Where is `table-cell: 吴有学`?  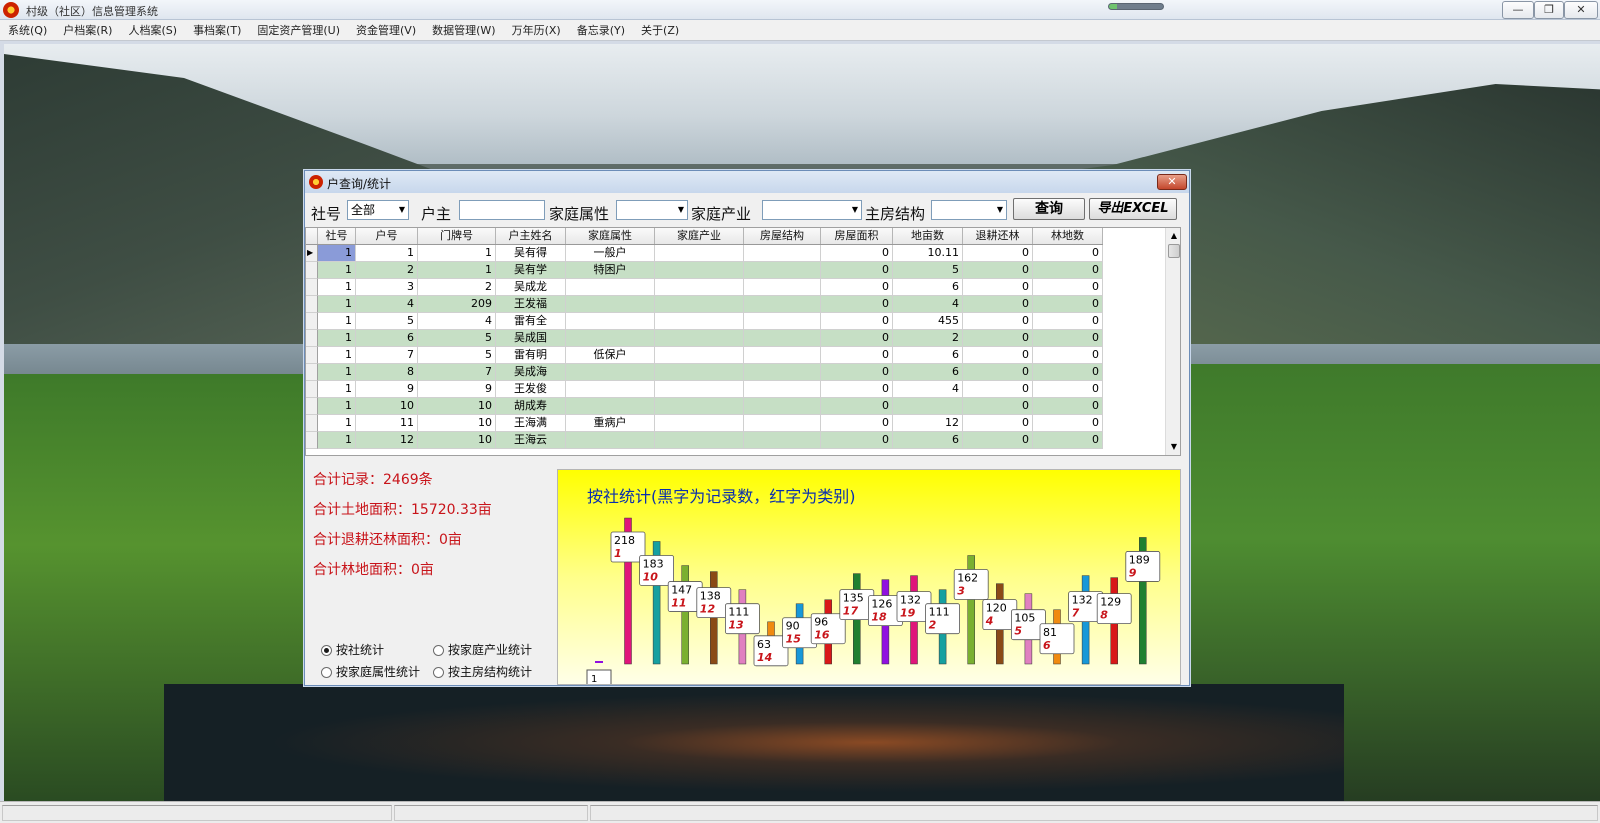 table-cell: 吴有学 is located at coordinates (531, 270).